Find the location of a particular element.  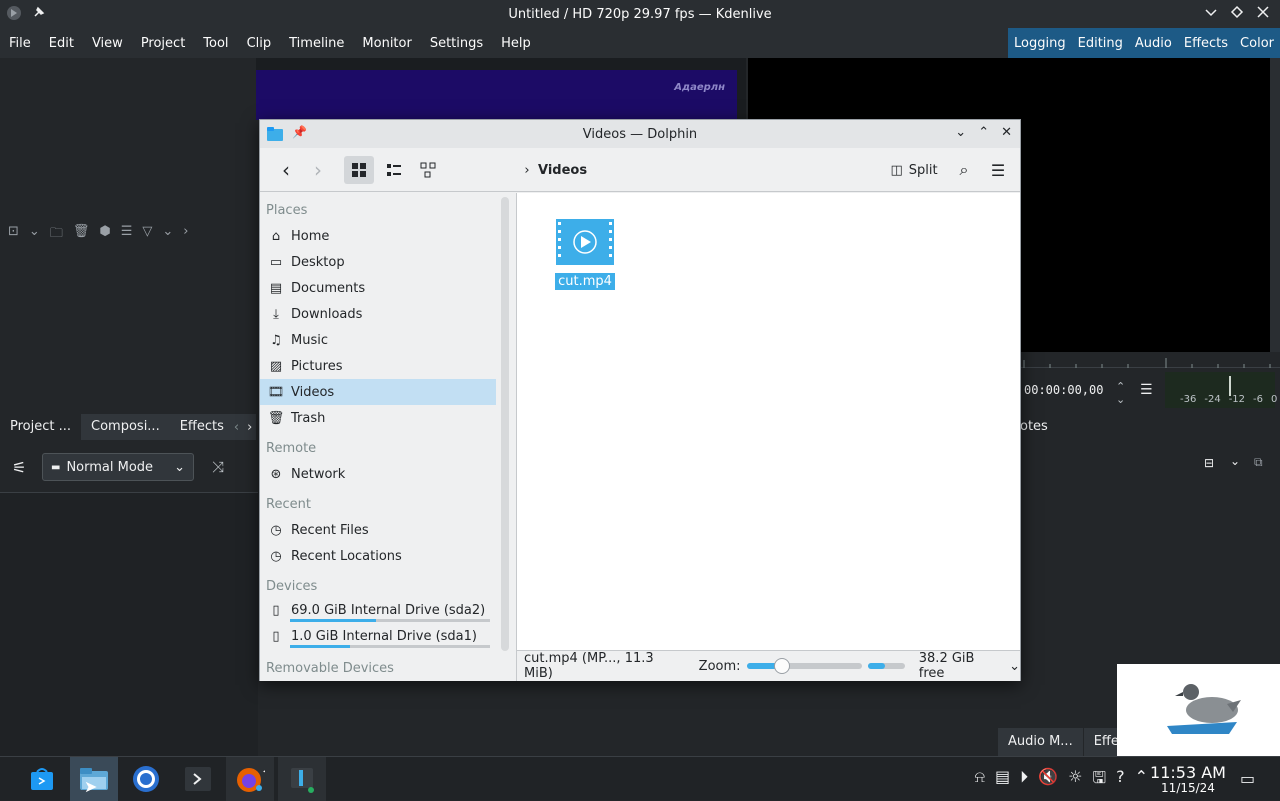

place-downloads: ⤓ Downloads is located at coordinates (378, 314).